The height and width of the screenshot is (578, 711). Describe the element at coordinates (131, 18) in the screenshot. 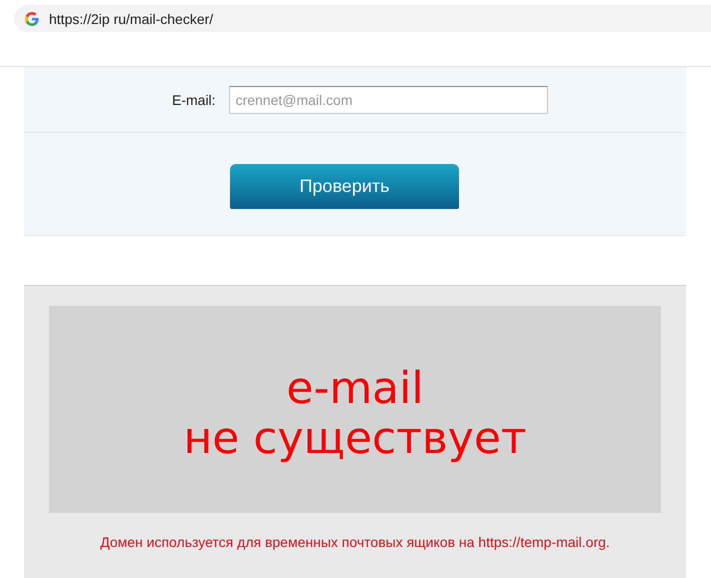

I see `url-text: https://2ip ru/mail-checker/` at that location.